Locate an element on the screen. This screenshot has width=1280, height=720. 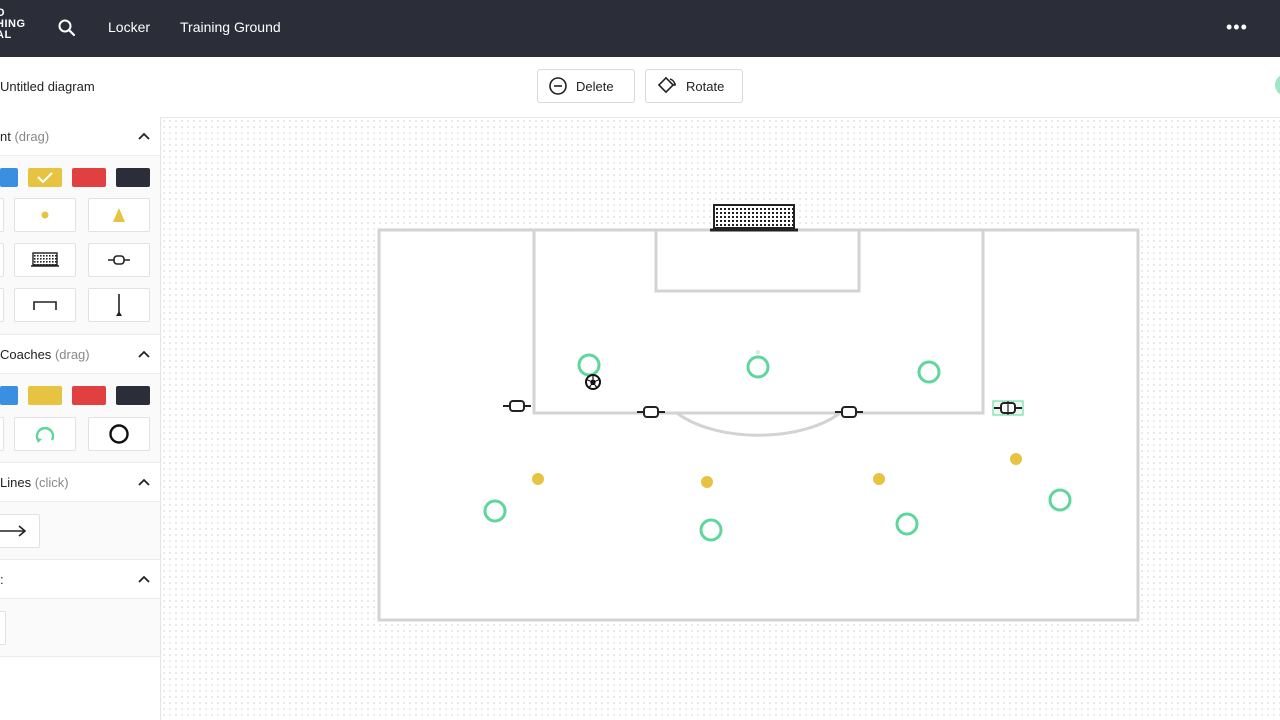
color-swatch-dark is located at coordinates (133, 177).